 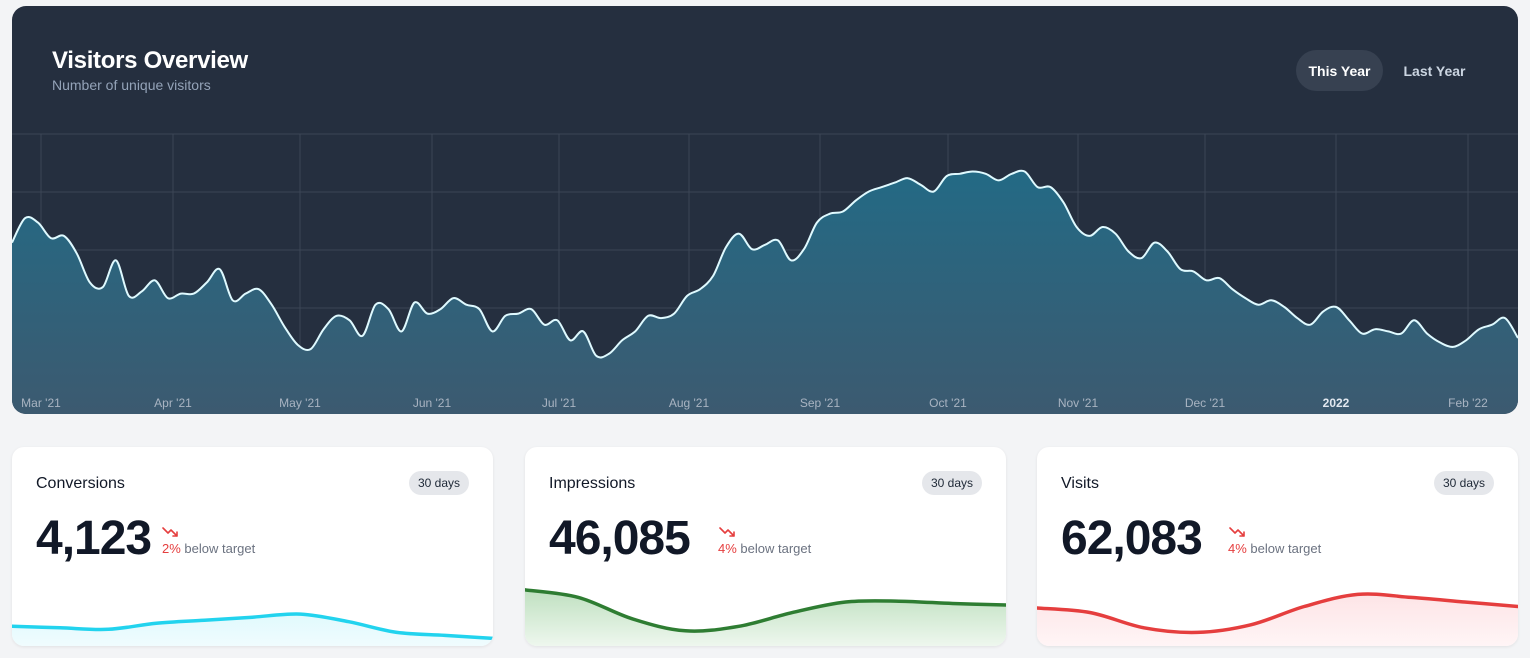 I want to click on x-tick-label: Mar '21, so click(x=41, y=403).